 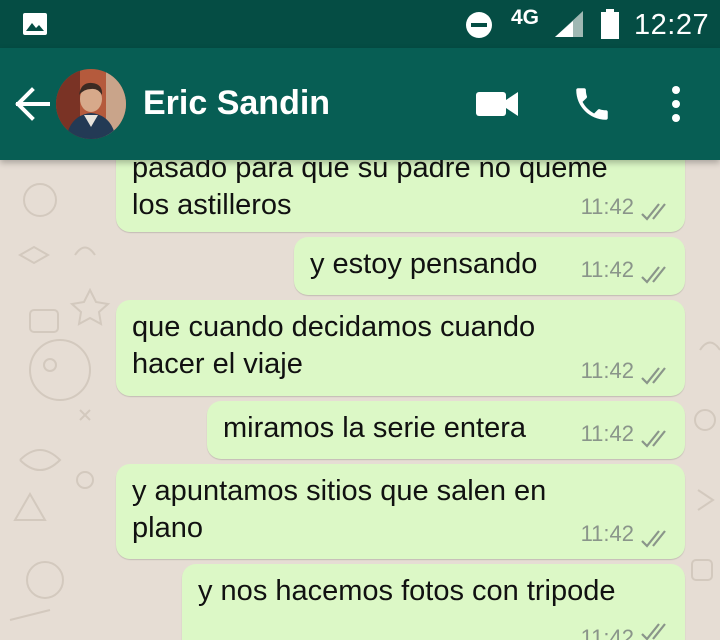 I want to click on gallery-icon, so click(x=35, y=24).